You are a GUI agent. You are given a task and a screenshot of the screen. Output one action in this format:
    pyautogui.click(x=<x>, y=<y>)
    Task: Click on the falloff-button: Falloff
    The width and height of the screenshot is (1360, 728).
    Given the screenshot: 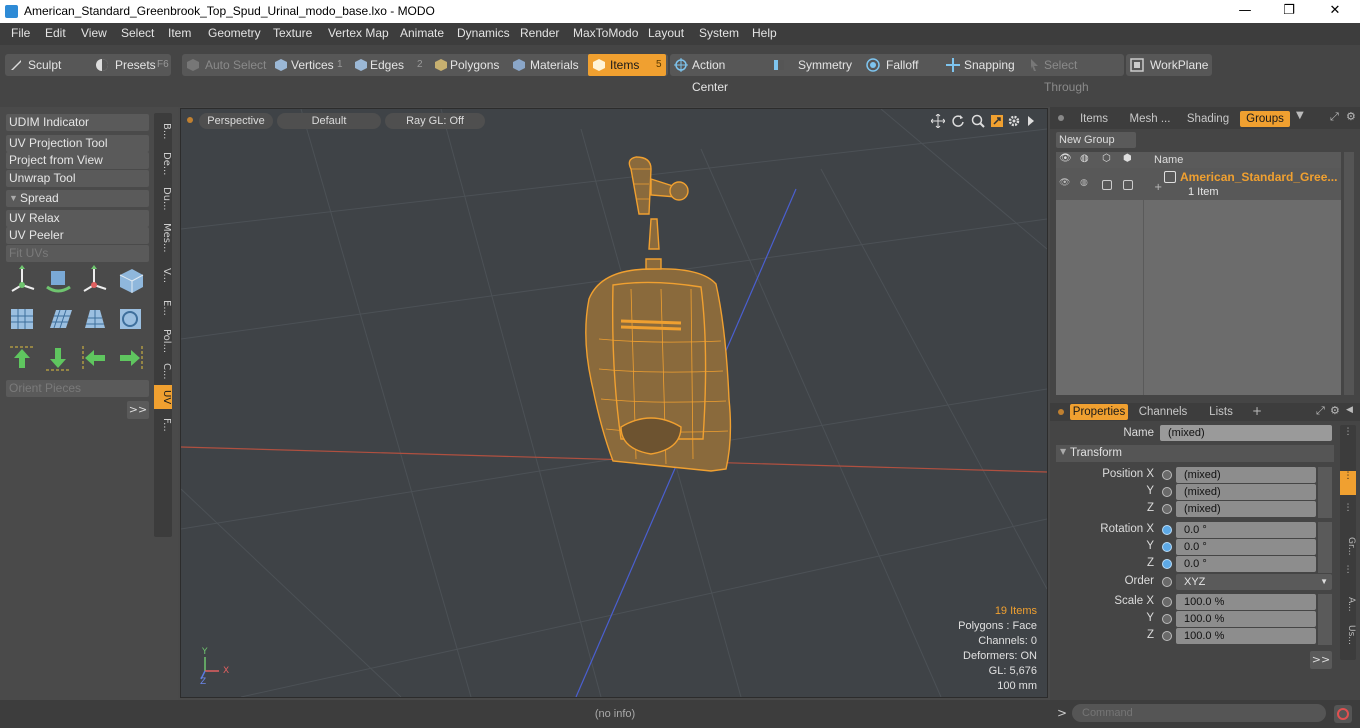 What is the action you would take?
    pyautogui.click(x=901, y=65)
    